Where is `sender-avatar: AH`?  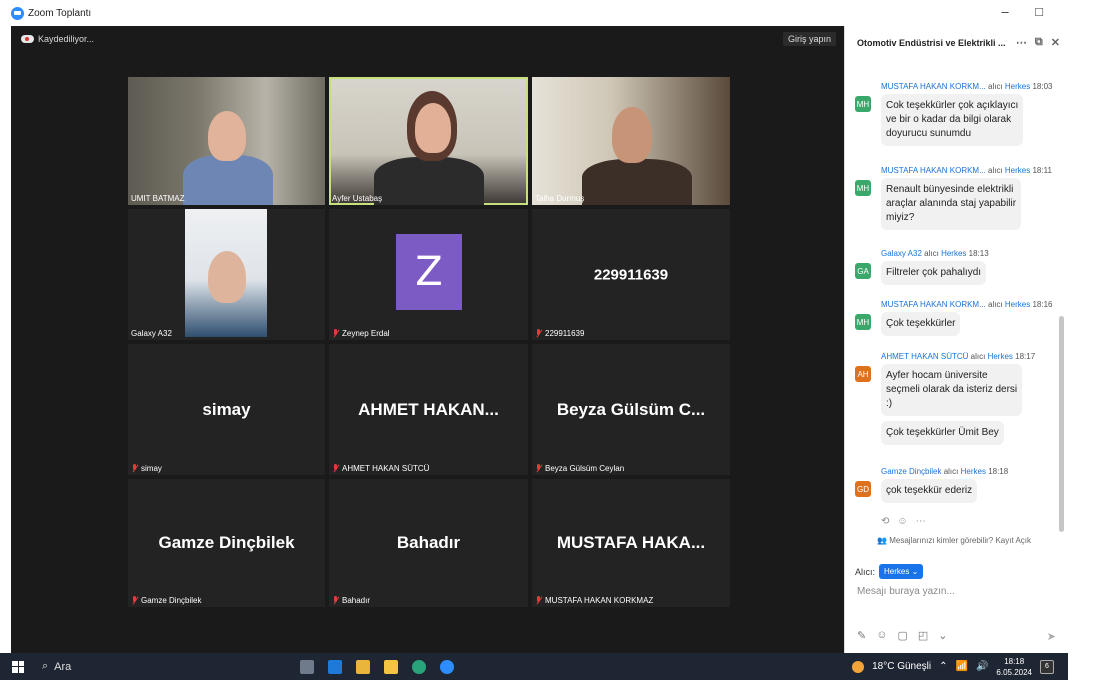 sender-avatar: AH is located at coordinates (863, 374).